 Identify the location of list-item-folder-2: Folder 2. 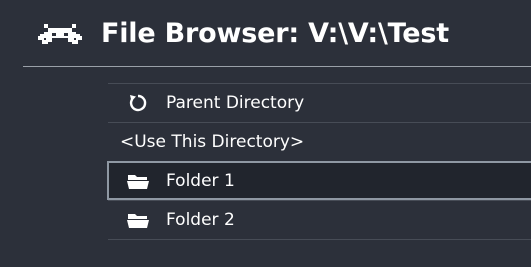
(319, 220).